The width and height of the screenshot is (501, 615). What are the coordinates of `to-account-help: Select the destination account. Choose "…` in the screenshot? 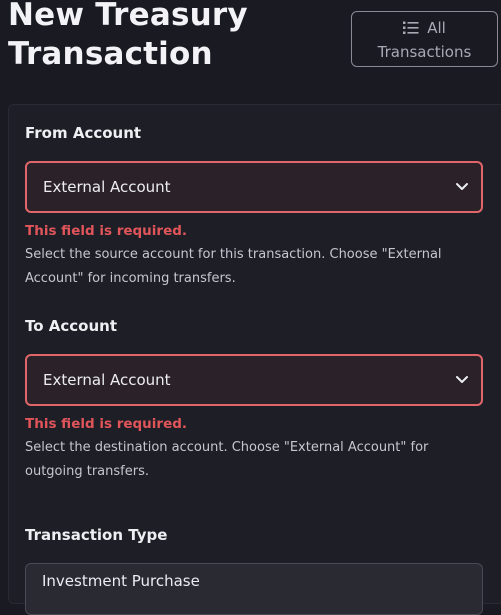 It's located at (227, 459).